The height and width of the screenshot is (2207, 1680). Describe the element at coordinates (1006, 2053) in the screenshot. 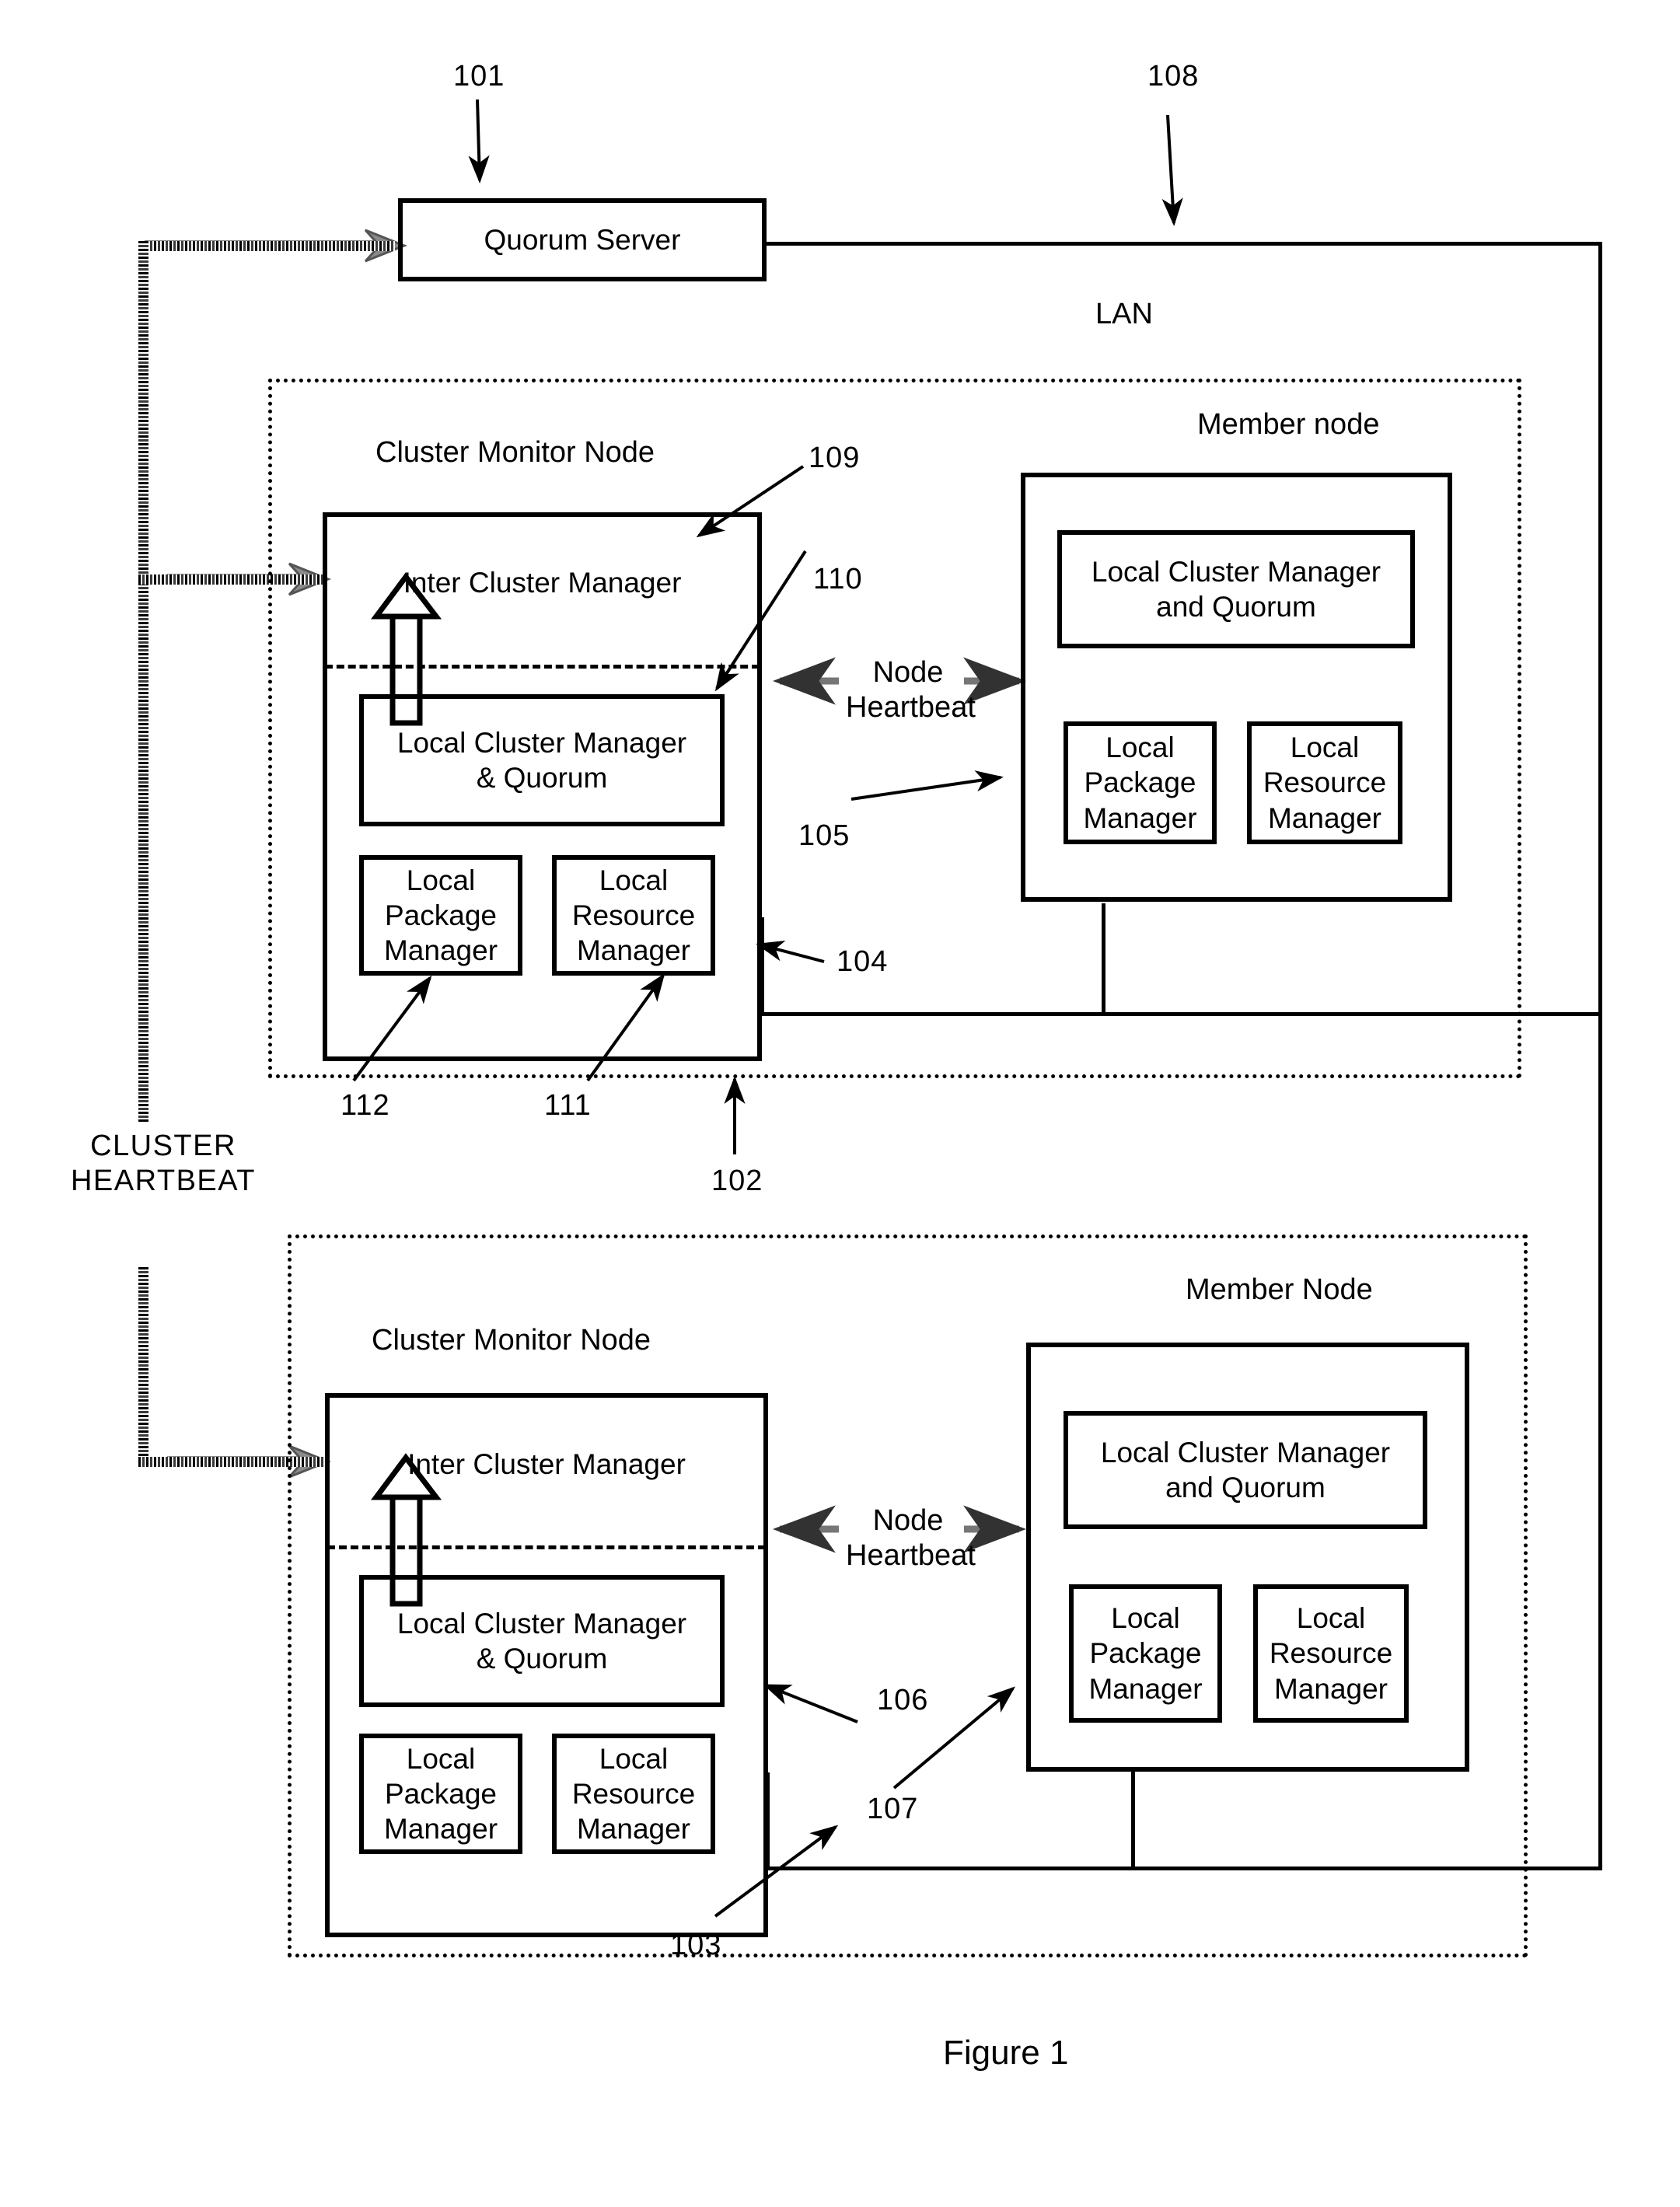

I see `figure-caption: Figure 1` at that location.